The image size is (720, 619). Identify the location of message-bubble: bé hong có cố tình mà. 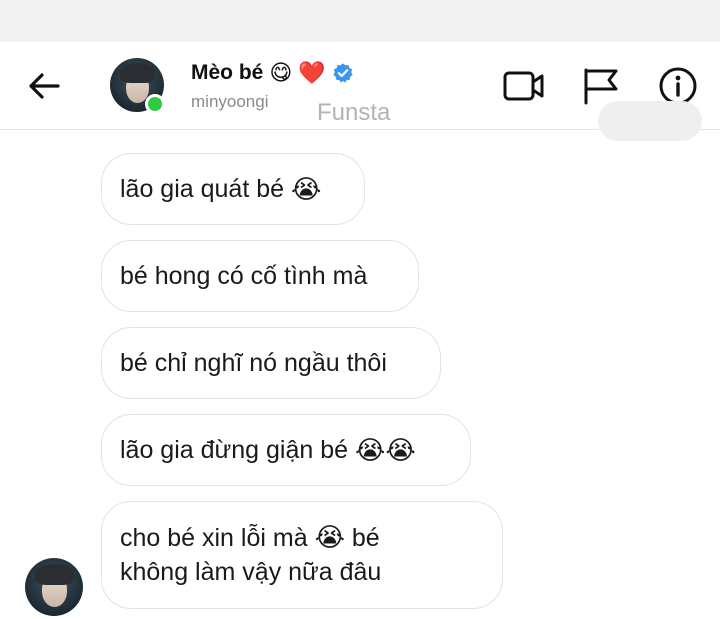
(260, 276).